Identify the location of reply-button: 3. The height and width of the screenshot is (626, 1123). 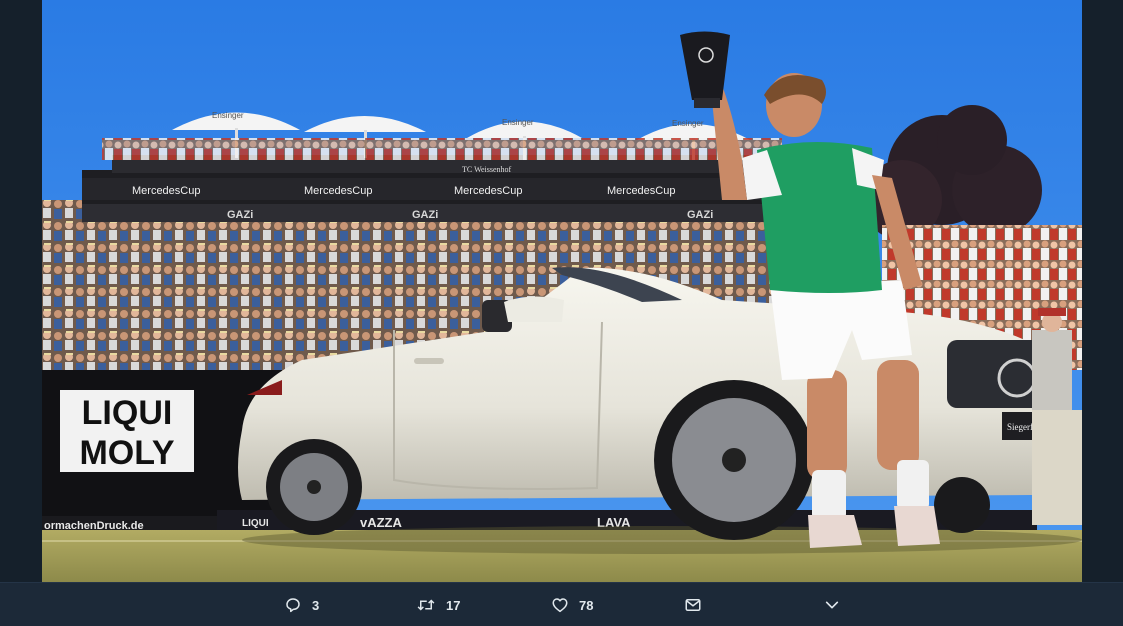
(301, 604).